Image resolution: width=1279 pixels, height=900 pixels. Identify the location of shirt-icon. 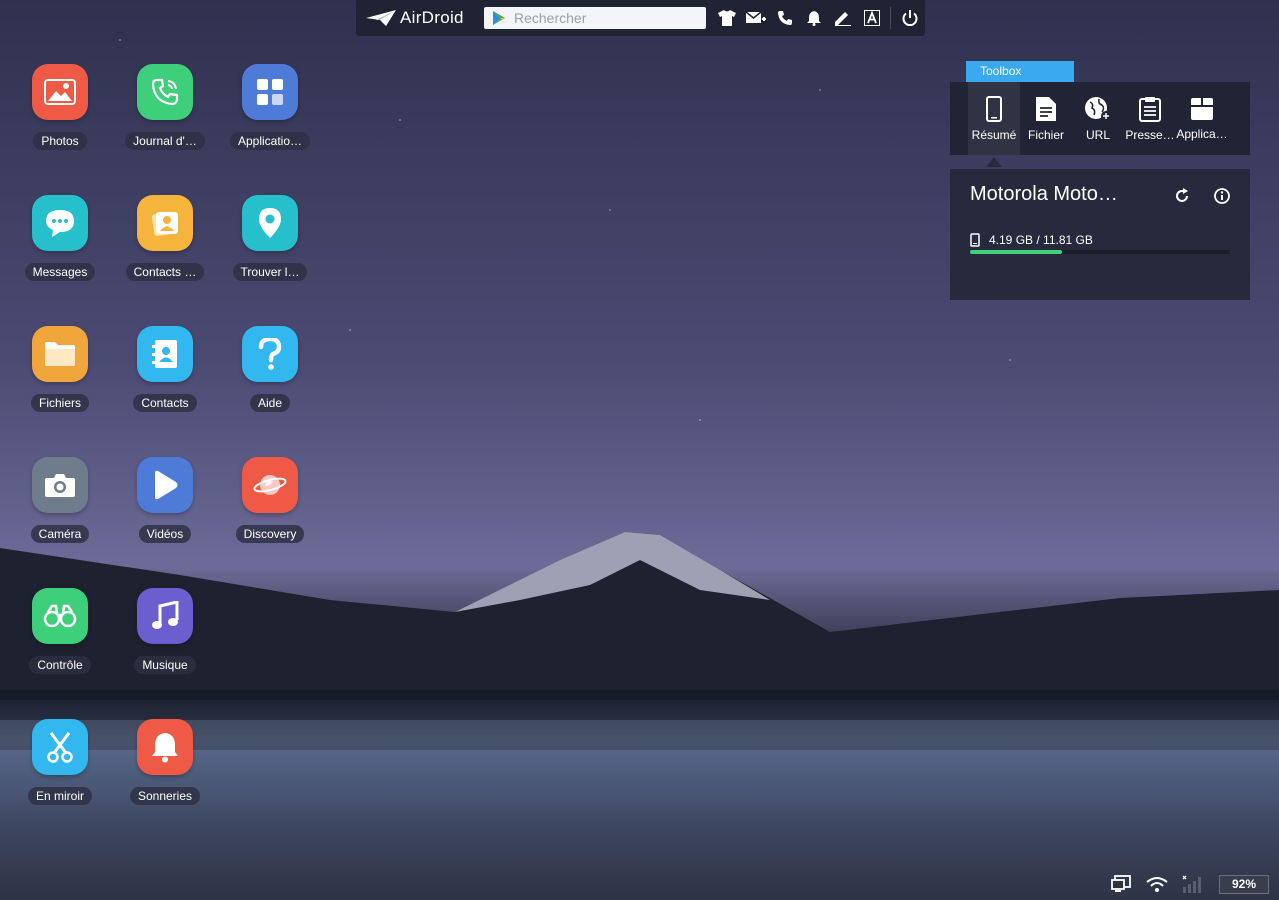
(726, 18).